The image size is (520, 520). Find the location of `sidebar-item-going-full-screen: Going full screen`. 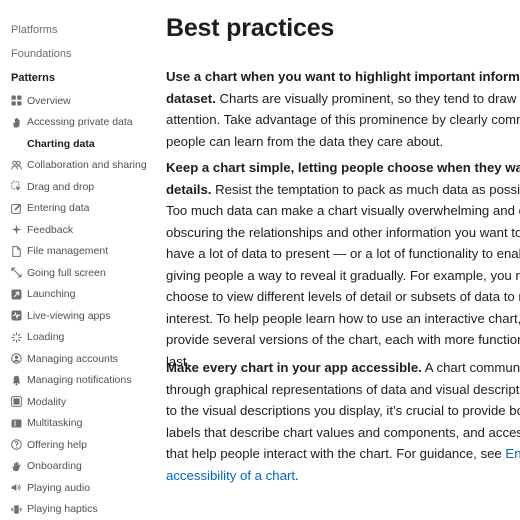

sidebar-item-going-full-screen: Going full screen is located at coordinates (58, 272).